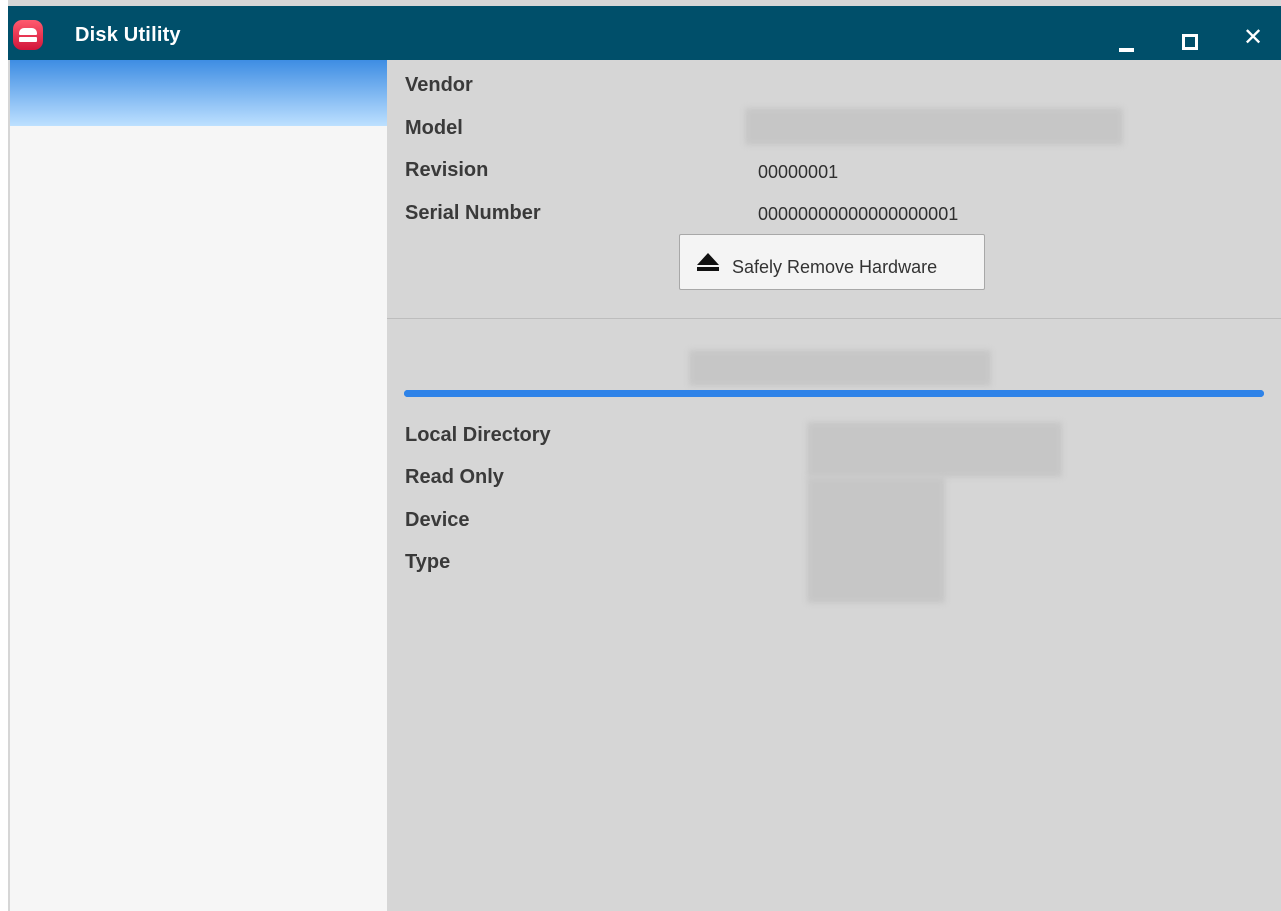  What do you see at coordinates (840, 368) in the screenshot?
I see `volume-name-redacted` at bounding box center [840, 368].